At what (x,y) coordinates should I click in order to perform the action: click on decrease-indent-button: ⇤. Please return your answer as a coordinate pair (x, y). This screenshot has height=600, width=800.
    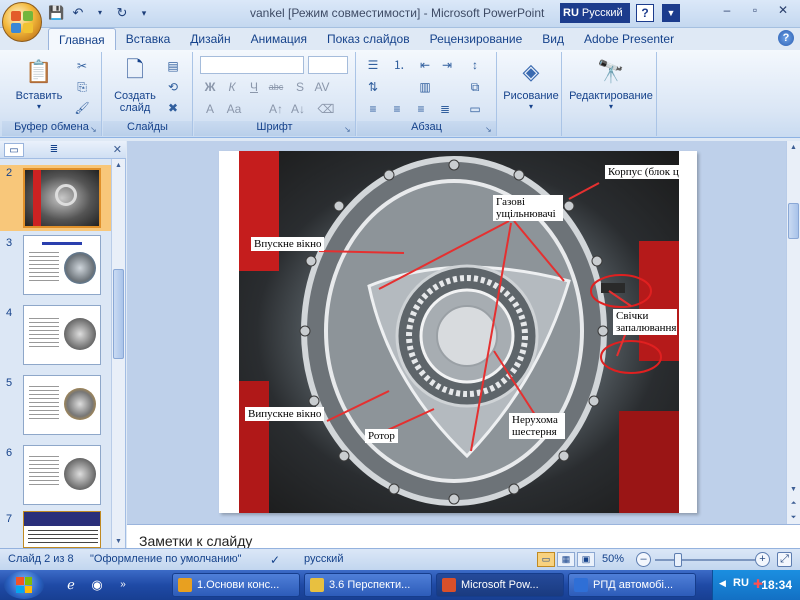
    Looking at the image, I should click on (425, 65).